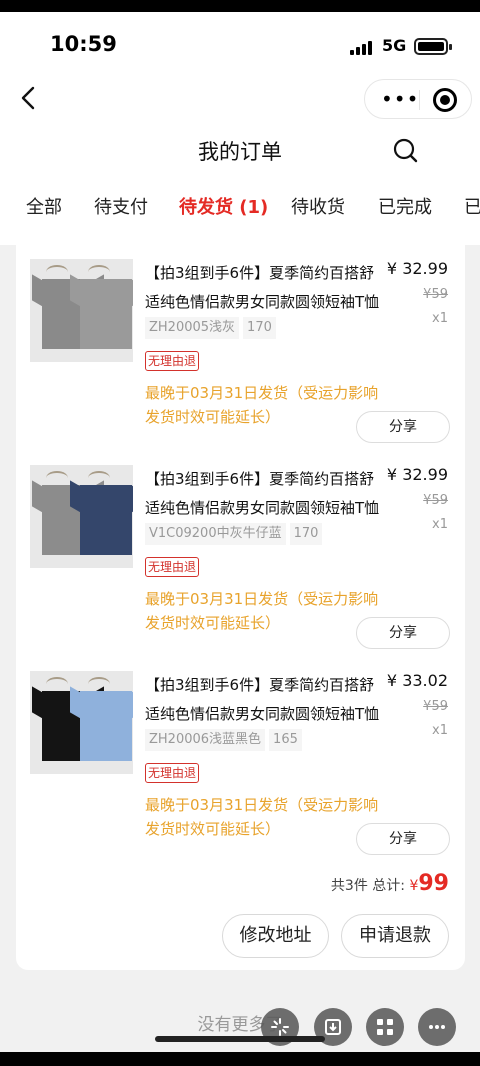 The image size is (480, 1066). I want to click on signal-icon, so click(363, 47).